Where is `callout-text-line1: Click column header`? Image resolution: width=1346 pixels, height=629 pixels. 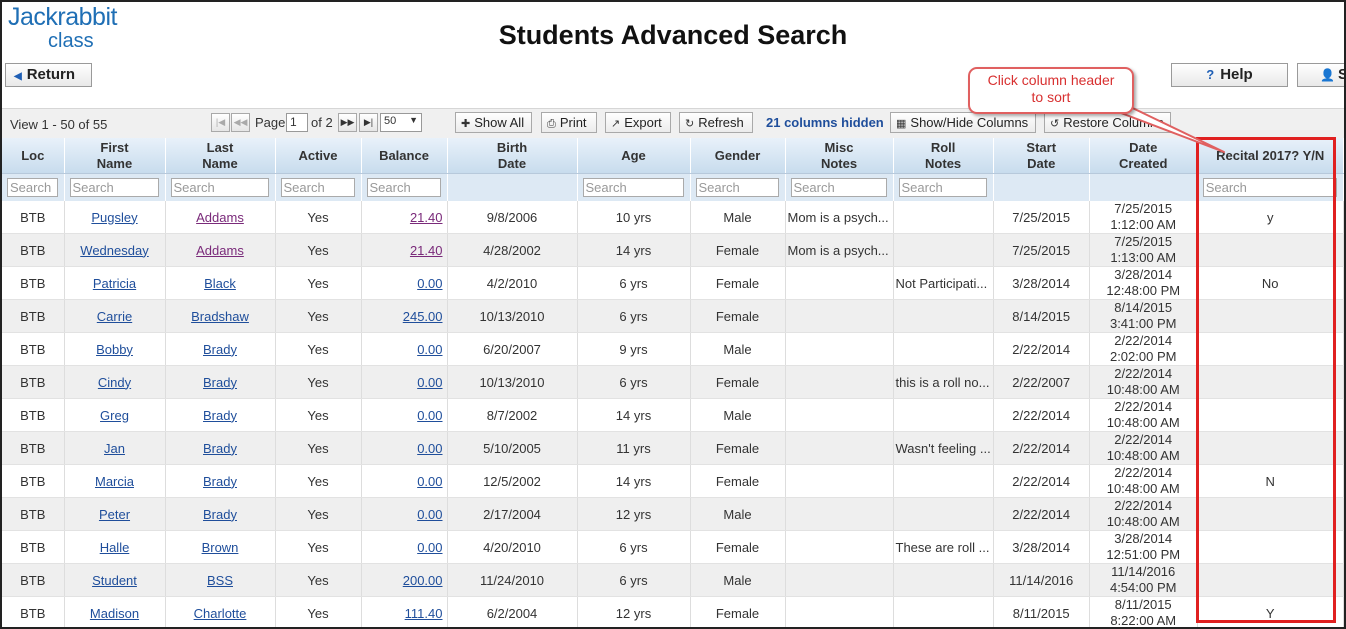 callout-text-line1: Click column header is located at coordinates (1051, 80).